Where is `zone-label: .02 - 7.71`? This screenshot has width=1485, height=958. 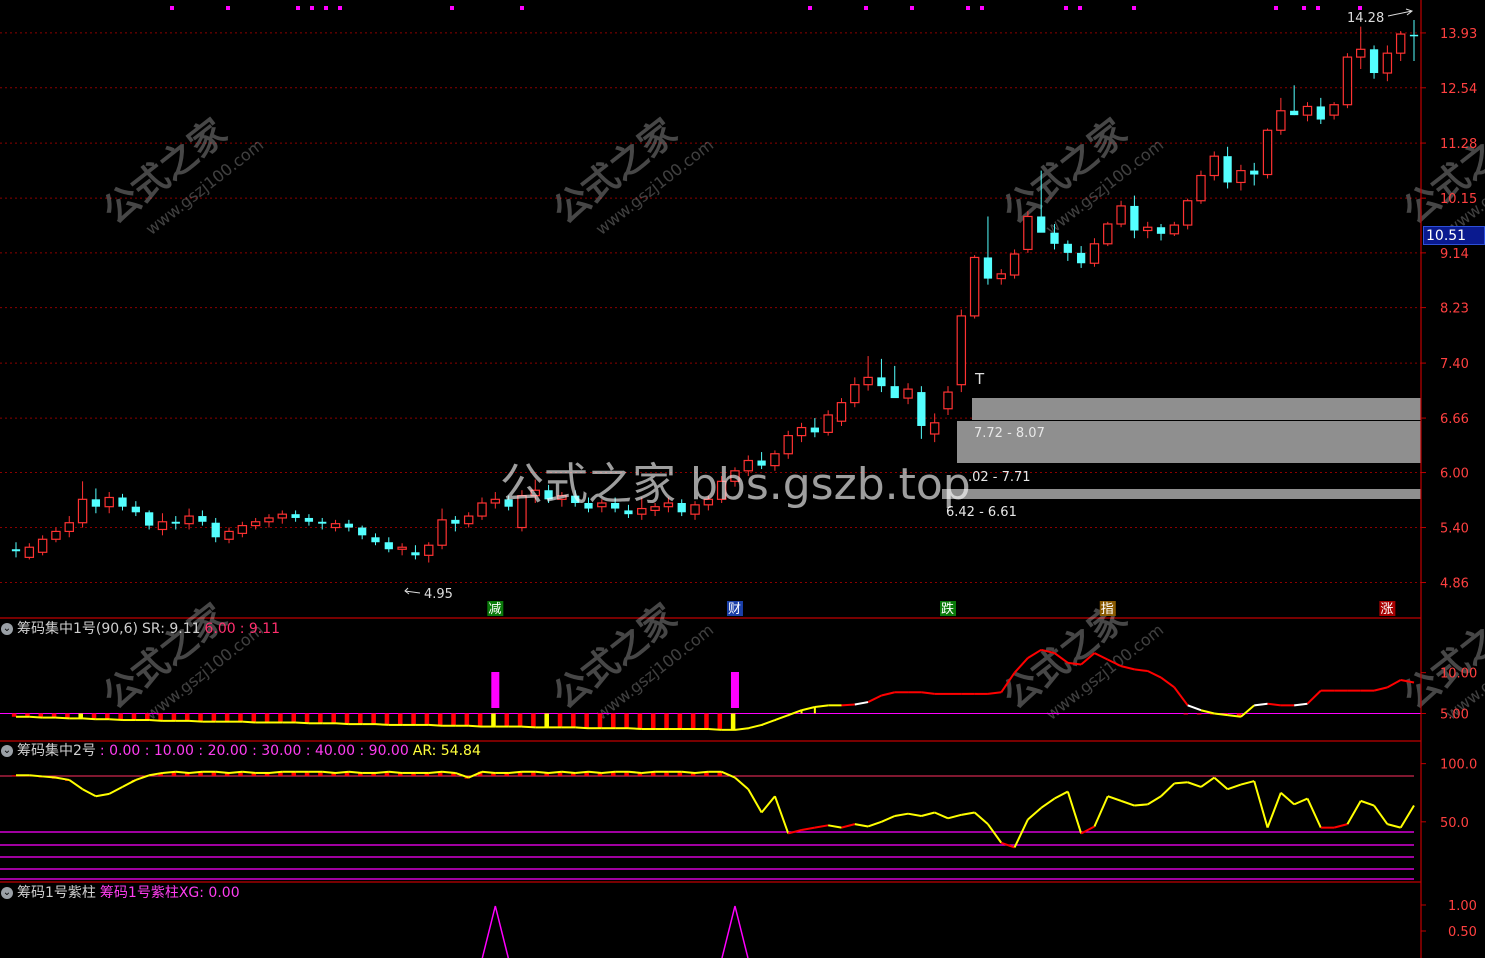 zone-label: .02 - 7.71 is located at coordinates (999, 477).